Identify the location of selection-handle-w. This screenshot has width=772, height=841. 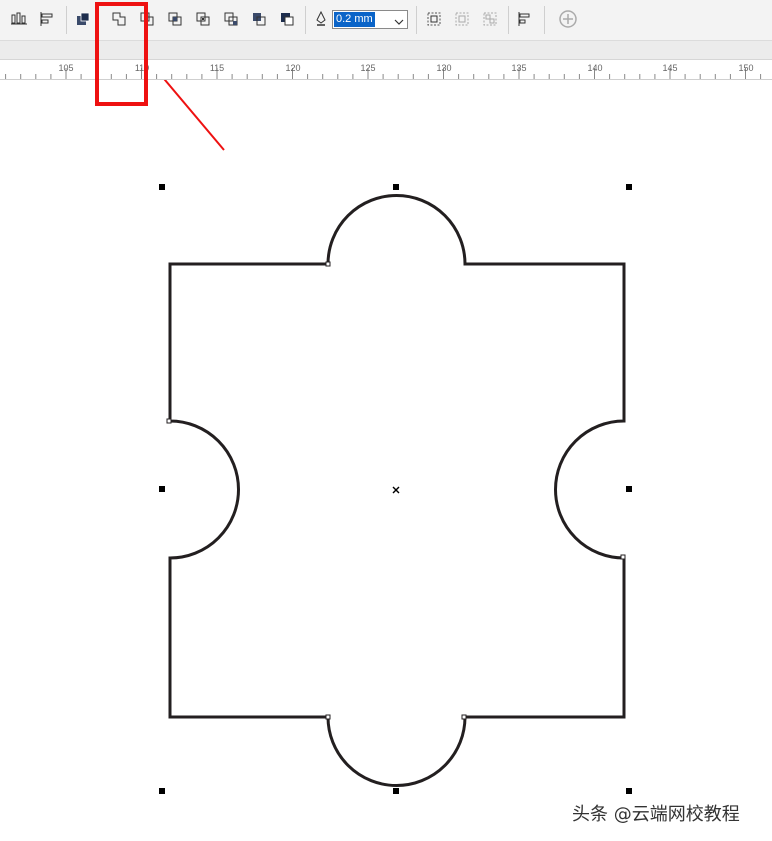
(162, 489).